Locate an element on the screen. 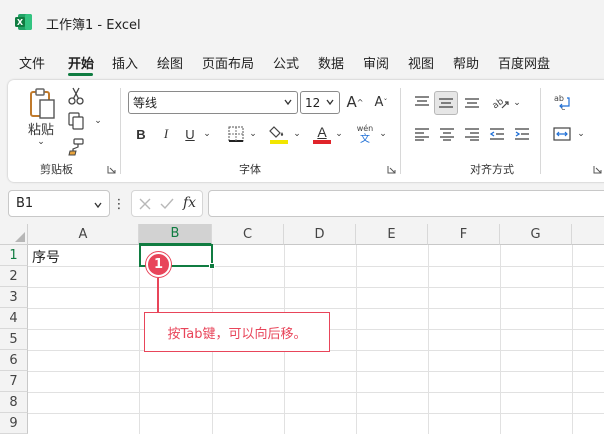 The image size is (604, 434). tab-file: 文件 is located at coordinates (32, 62).